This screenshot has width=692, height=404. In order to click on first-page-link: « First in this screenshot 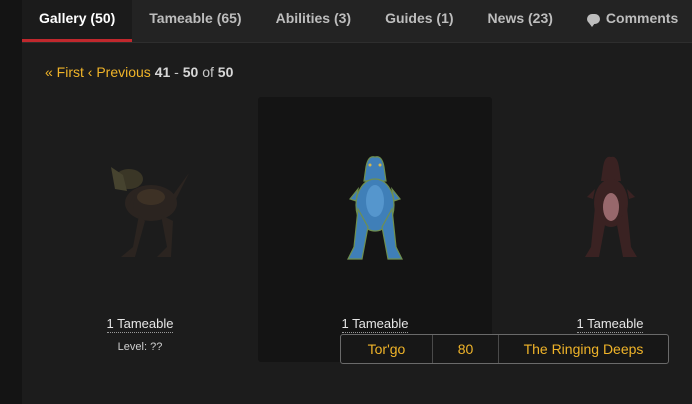, I will do `click(64, 72)`.